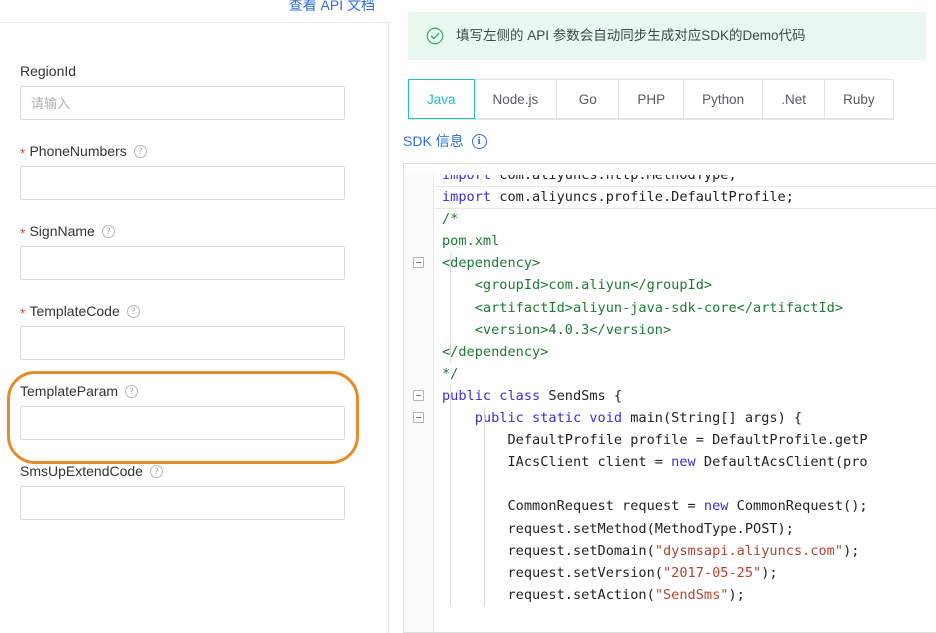 The image size is (936, 633). What do you see at coordinates (685, 219) in the screenshot?
I see `code-line: /*` at bounding box center [685, 219].